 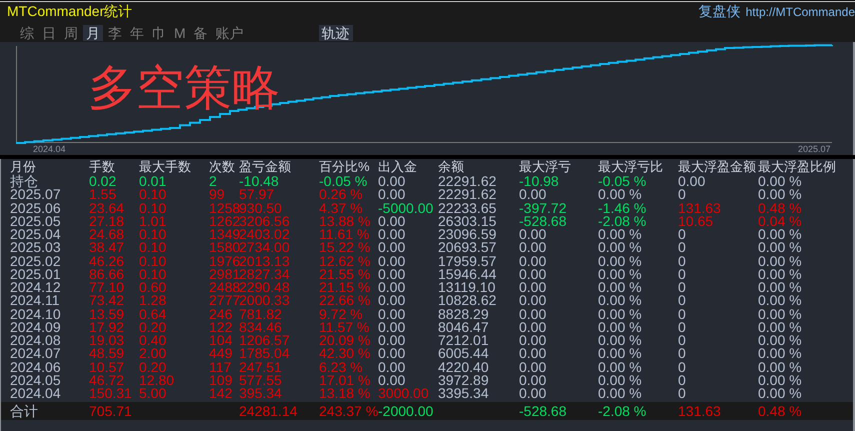 What do you see at coordinates (451, 167) in the screenshot?
I see `column-header: 余额` at bounding box center [451, 167].